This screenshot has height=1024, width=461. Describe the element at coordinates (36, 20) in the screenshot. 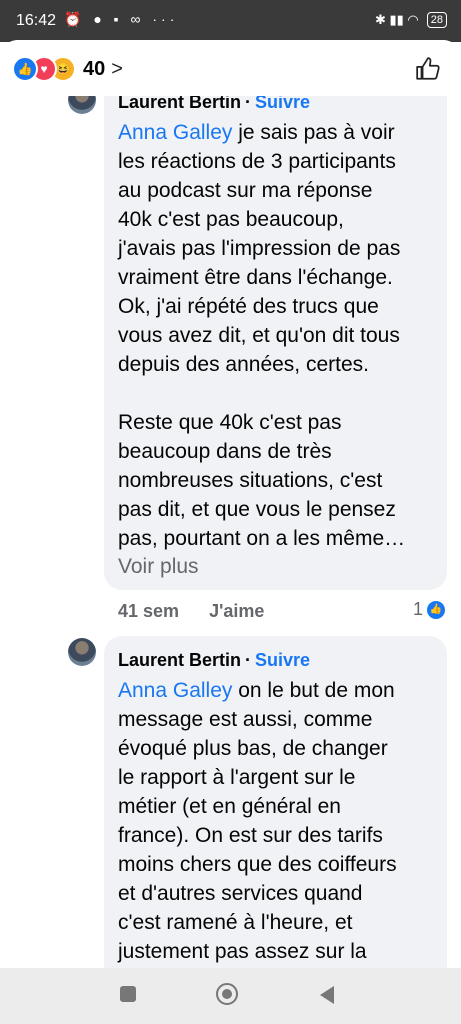

I see `clock: 16:42` at that location.